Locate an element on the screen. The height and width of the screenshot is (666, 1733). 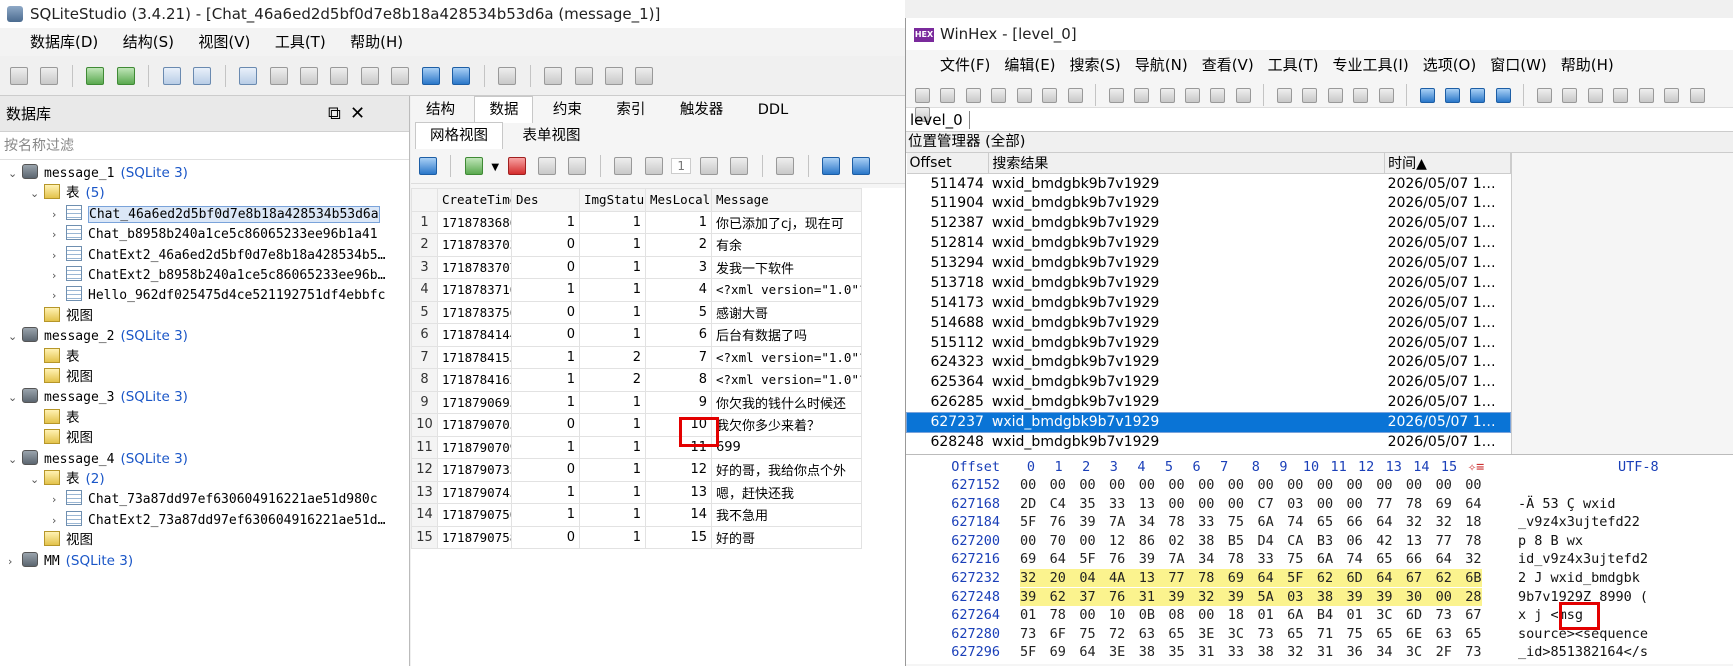
package-icon is located at coordinates (400, 76).